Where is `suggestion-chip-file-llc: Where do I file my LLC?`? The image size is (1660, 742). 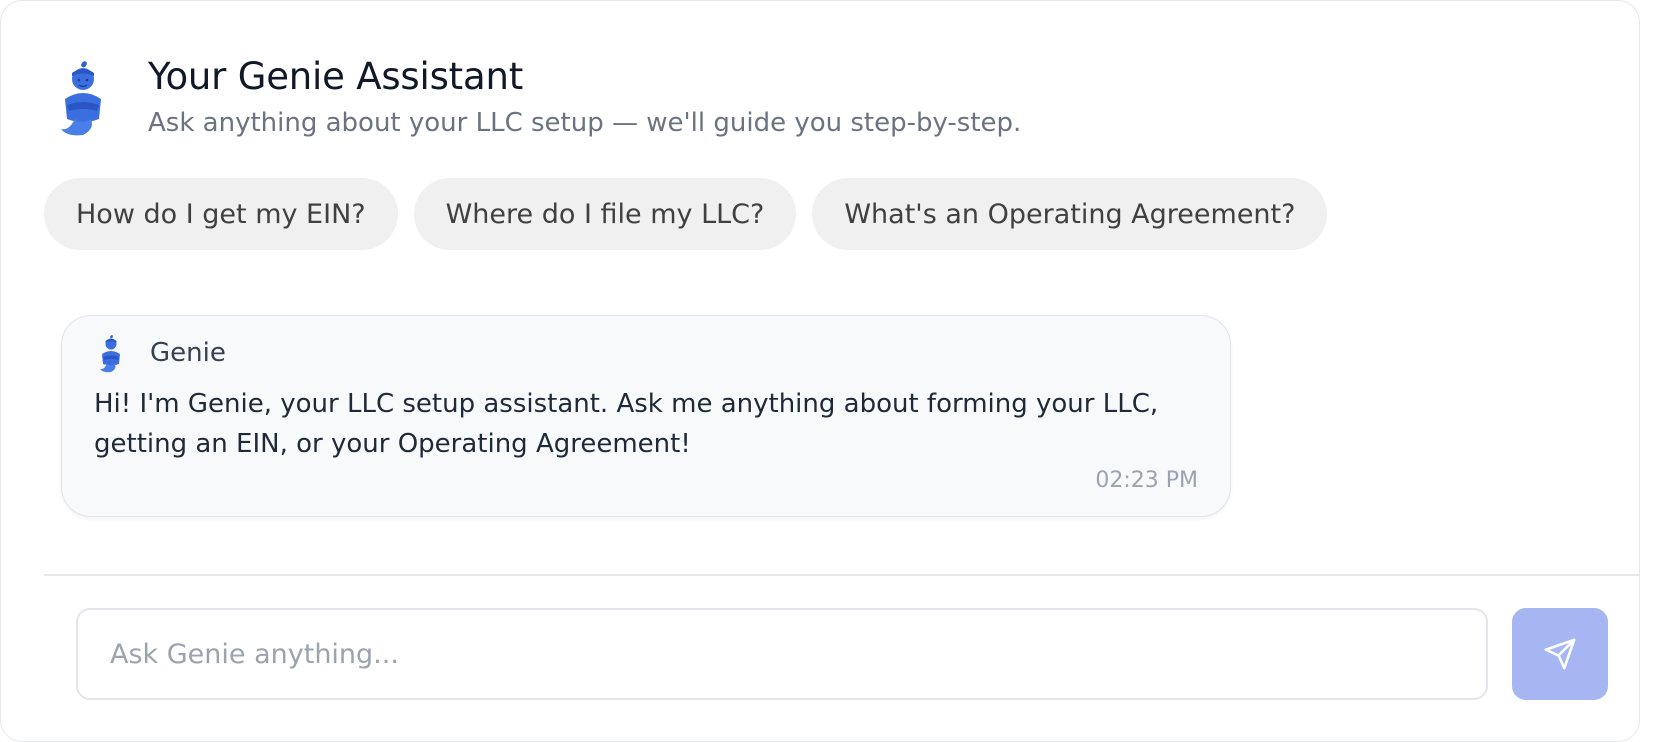
suggestion-chip-file-llc: Where do I file my LLC? is located at coordinates (605, 214).